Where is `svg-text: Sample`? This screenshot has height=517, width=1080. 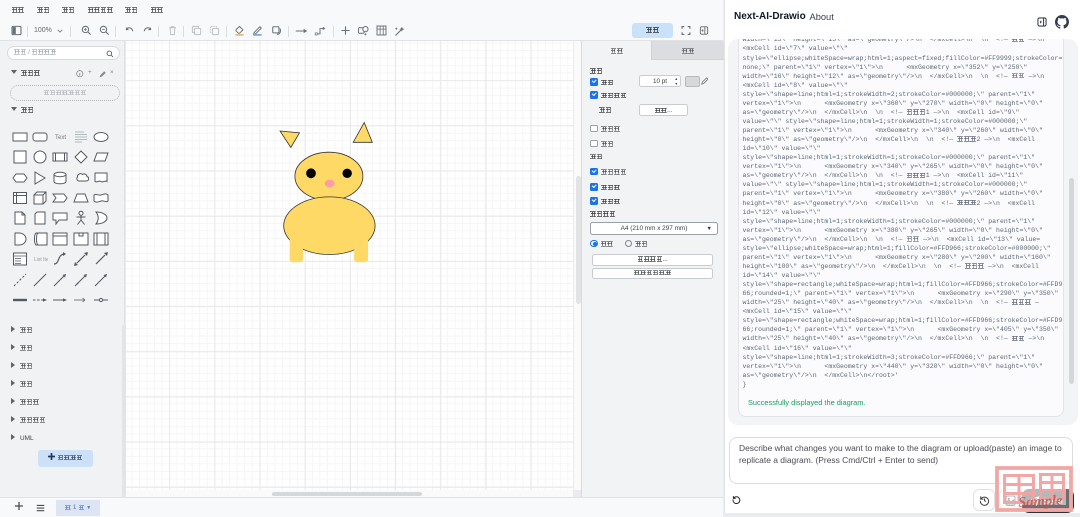
svg-text: Sample is located at coordinates (1041, 502).